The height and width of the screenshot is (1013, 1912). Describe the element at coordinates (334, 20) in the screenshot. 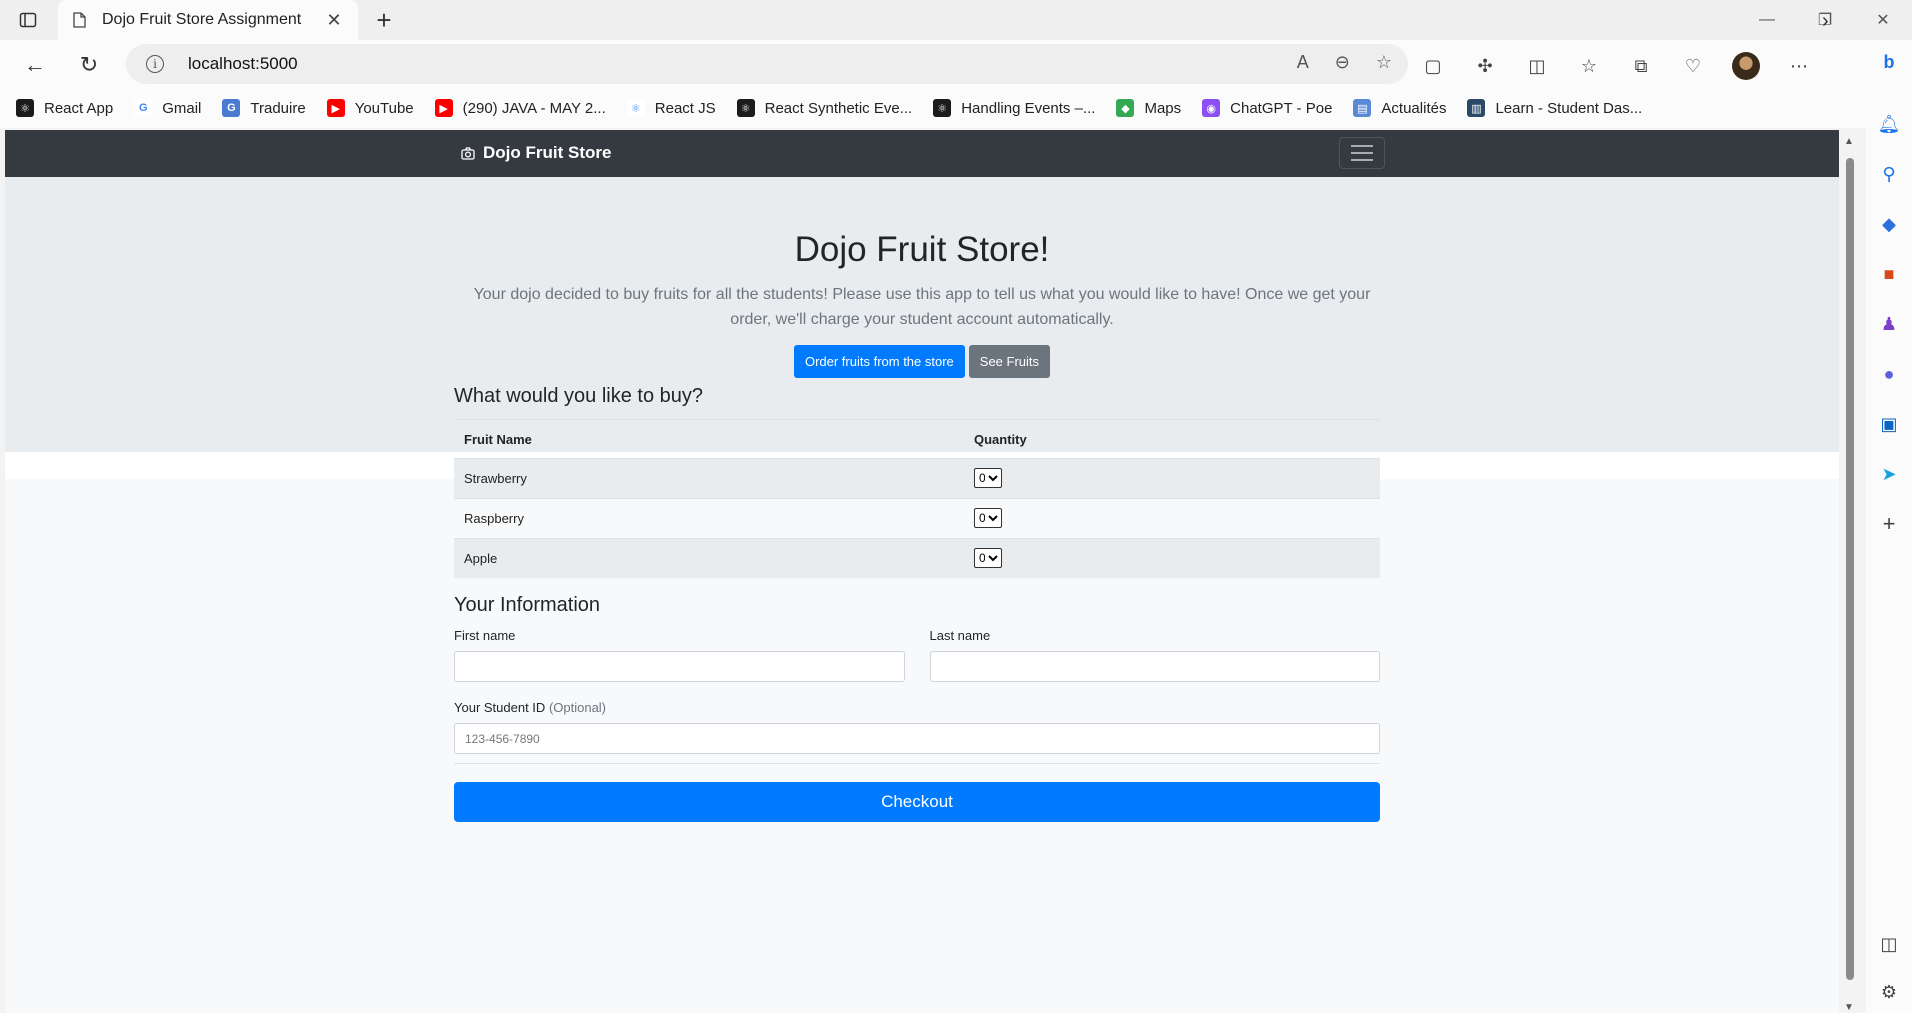

I see `close-tab-icon: ✕` at that location.